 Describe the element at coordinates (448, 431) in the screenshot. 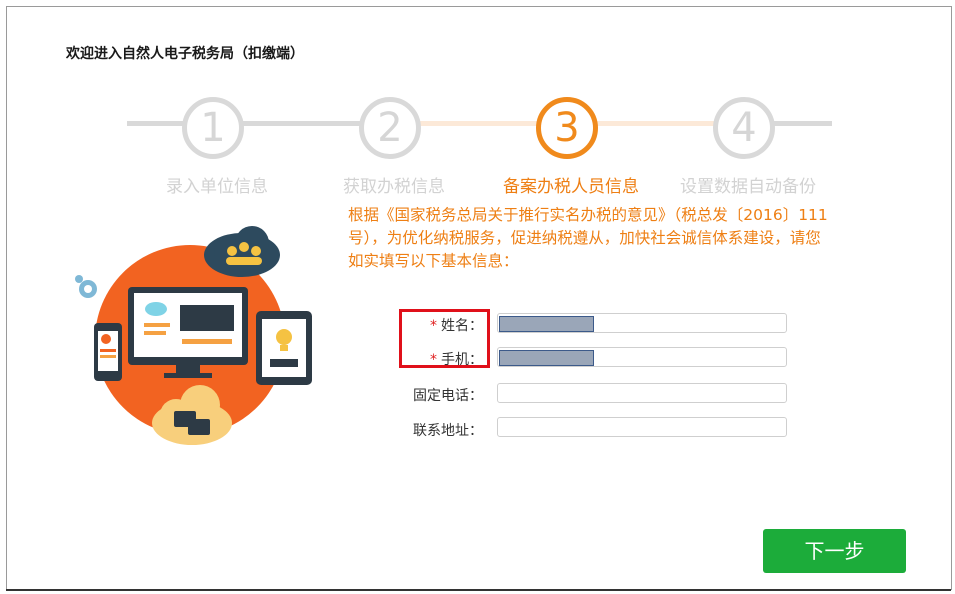

I see `address-label: 联系地址：` at that location.